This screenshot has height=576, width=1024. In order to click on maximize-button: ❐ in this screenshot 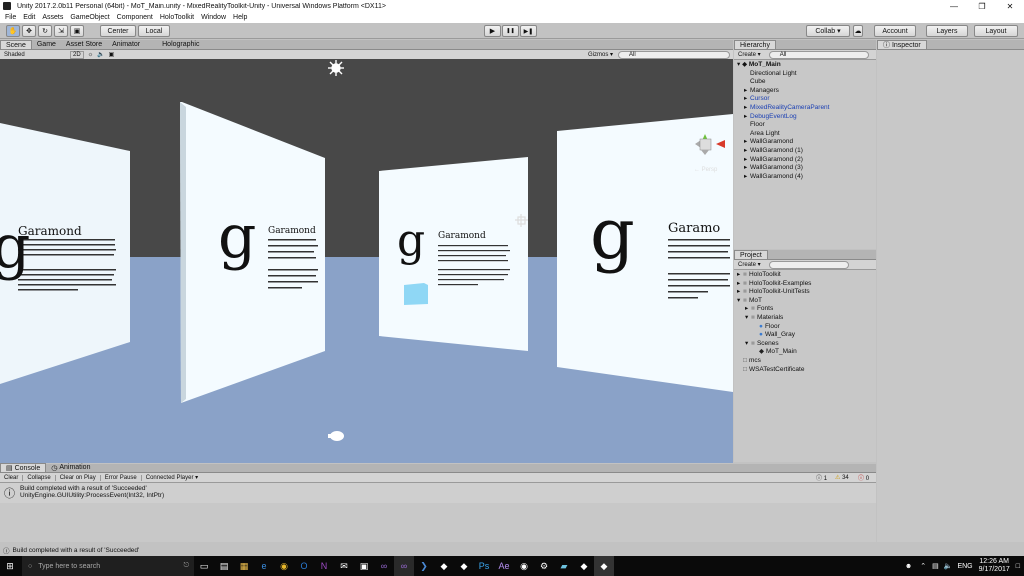, I will do `click(982, 6)`.